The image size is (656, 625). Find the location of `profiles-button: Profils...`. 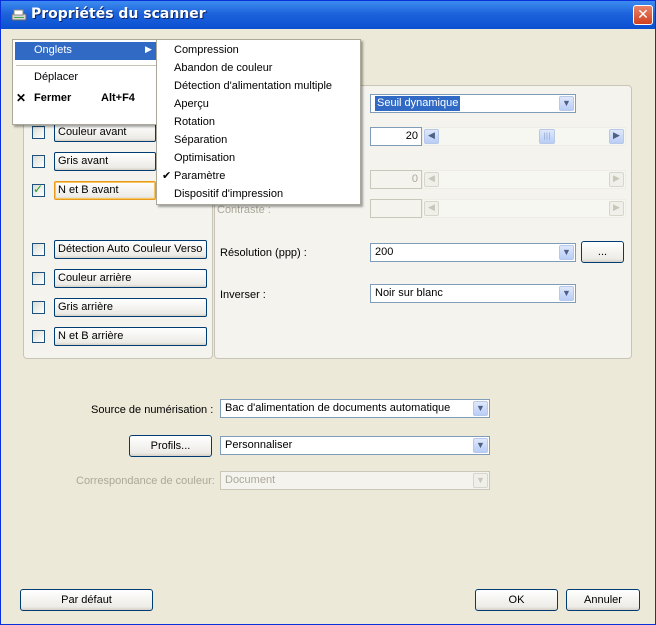

profiles-button: Profils... is located at coordinates (170, 446).